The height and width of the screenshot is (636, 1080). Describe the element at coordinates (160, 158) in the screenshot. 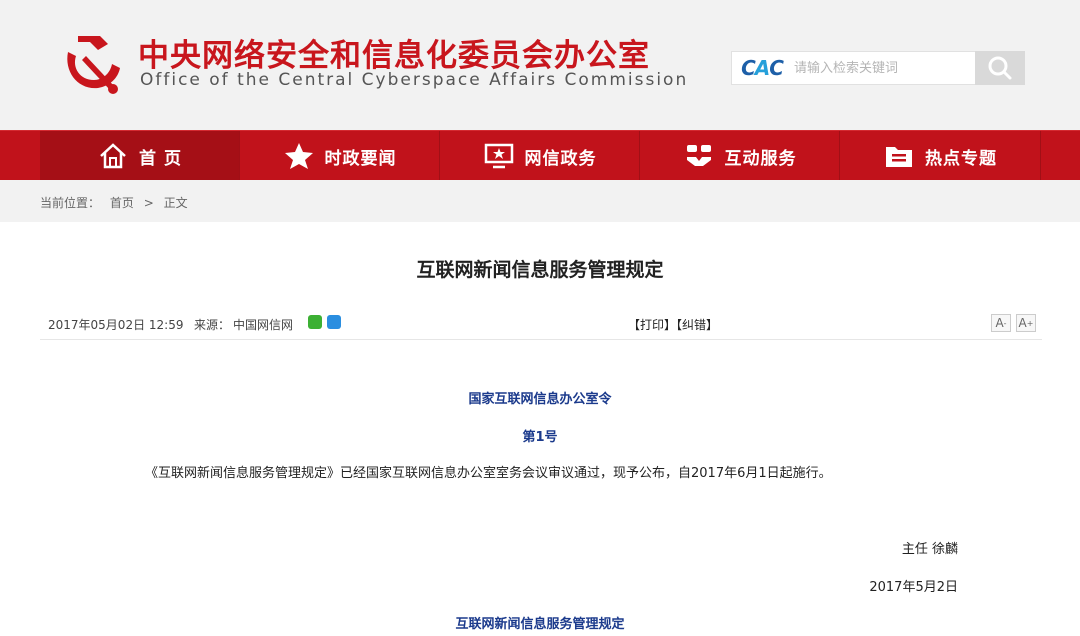

I see `nav-label: 首 页` at that location.